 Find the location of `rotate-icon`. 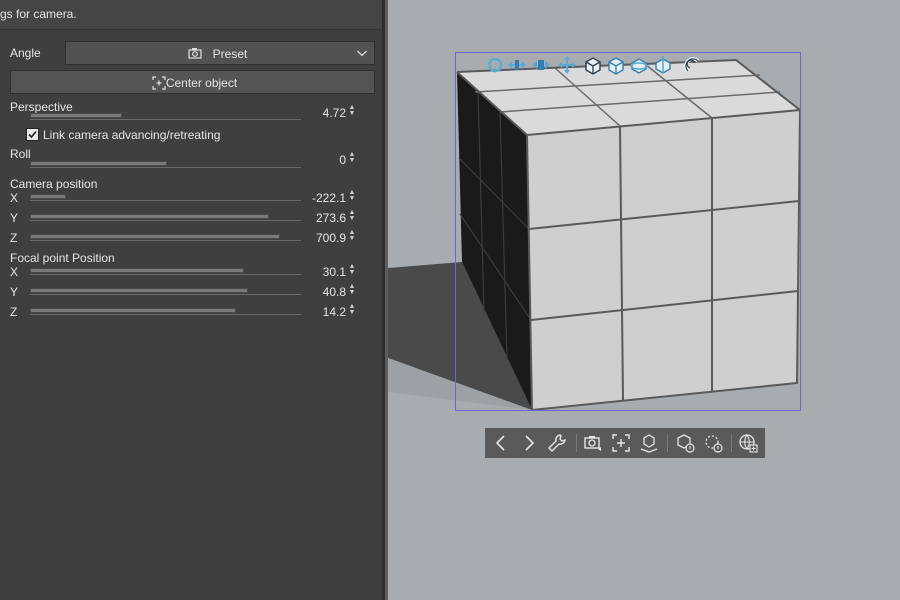

rotate-icon is located at coordinates (495, 65).